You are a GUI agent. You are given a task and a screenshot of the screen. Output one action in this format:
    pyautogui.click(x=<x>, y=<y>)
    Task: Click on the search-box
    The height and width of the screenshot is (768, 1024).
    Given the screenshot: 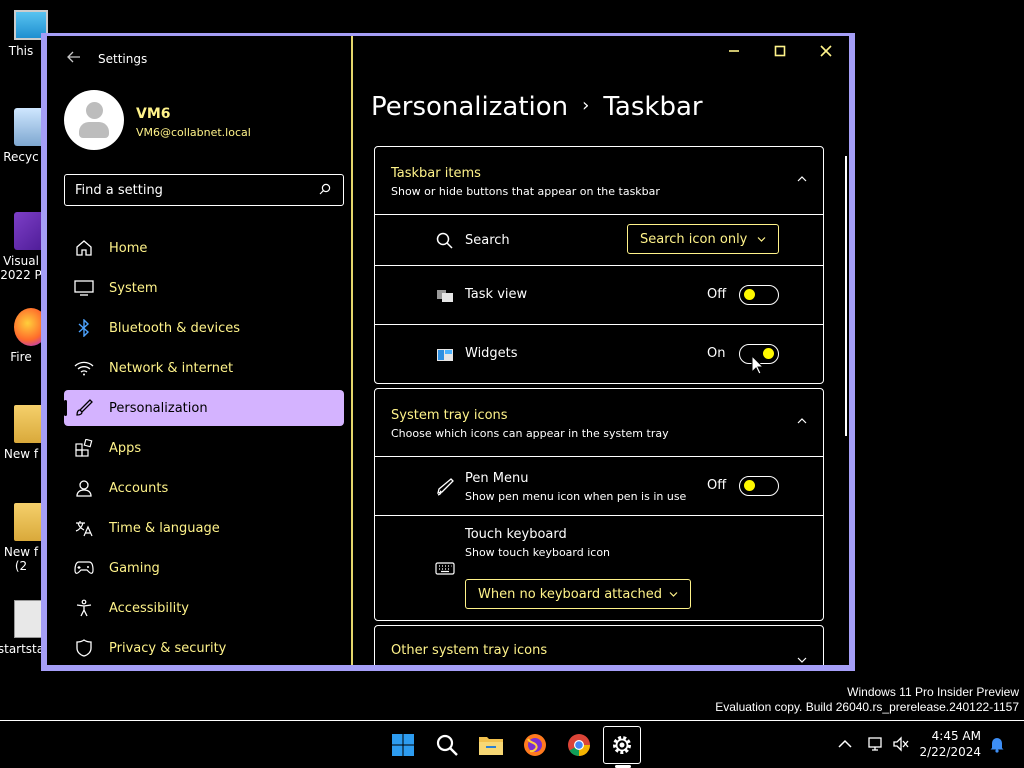 What is the action you would take?
    pyautogui.click(x=204, y=190)
    